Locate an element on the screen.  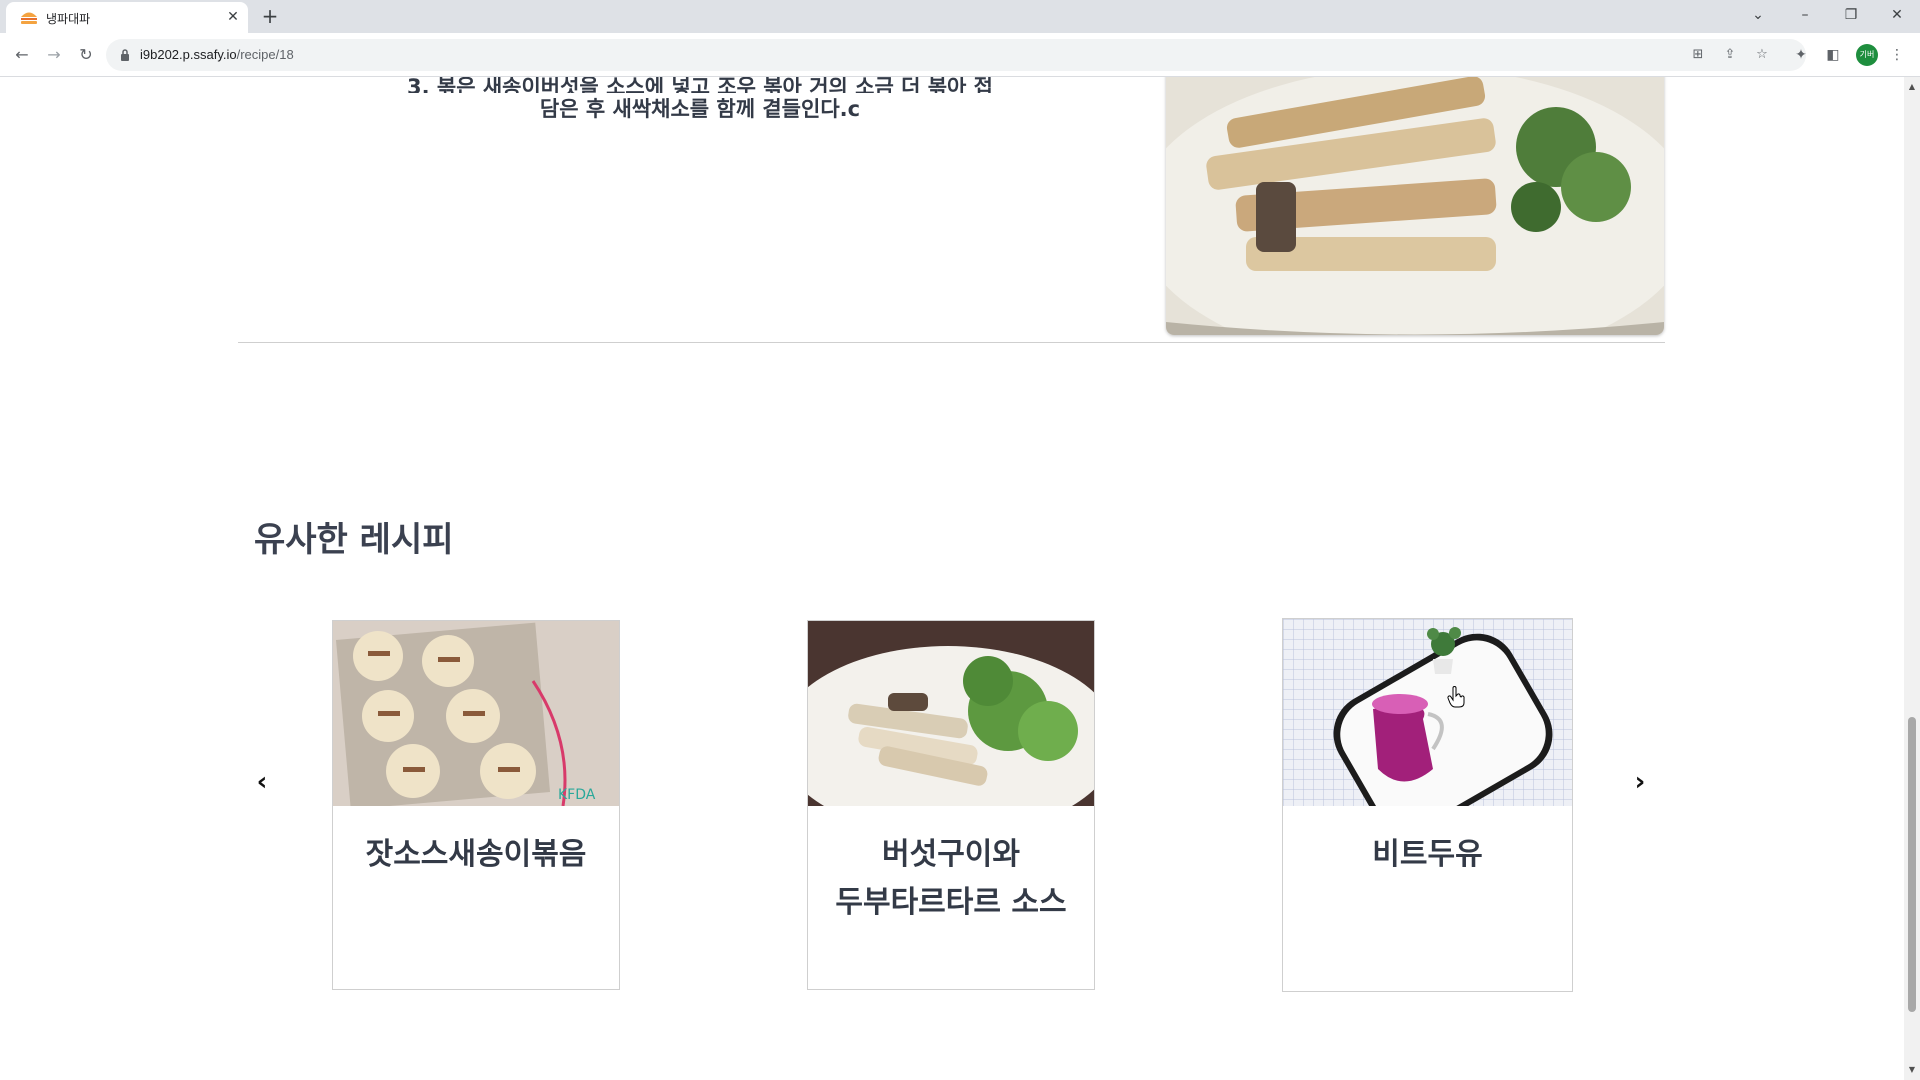
recipe-card-title-line2: 두부타르타르 소스 is located at coordinates (951, 902).